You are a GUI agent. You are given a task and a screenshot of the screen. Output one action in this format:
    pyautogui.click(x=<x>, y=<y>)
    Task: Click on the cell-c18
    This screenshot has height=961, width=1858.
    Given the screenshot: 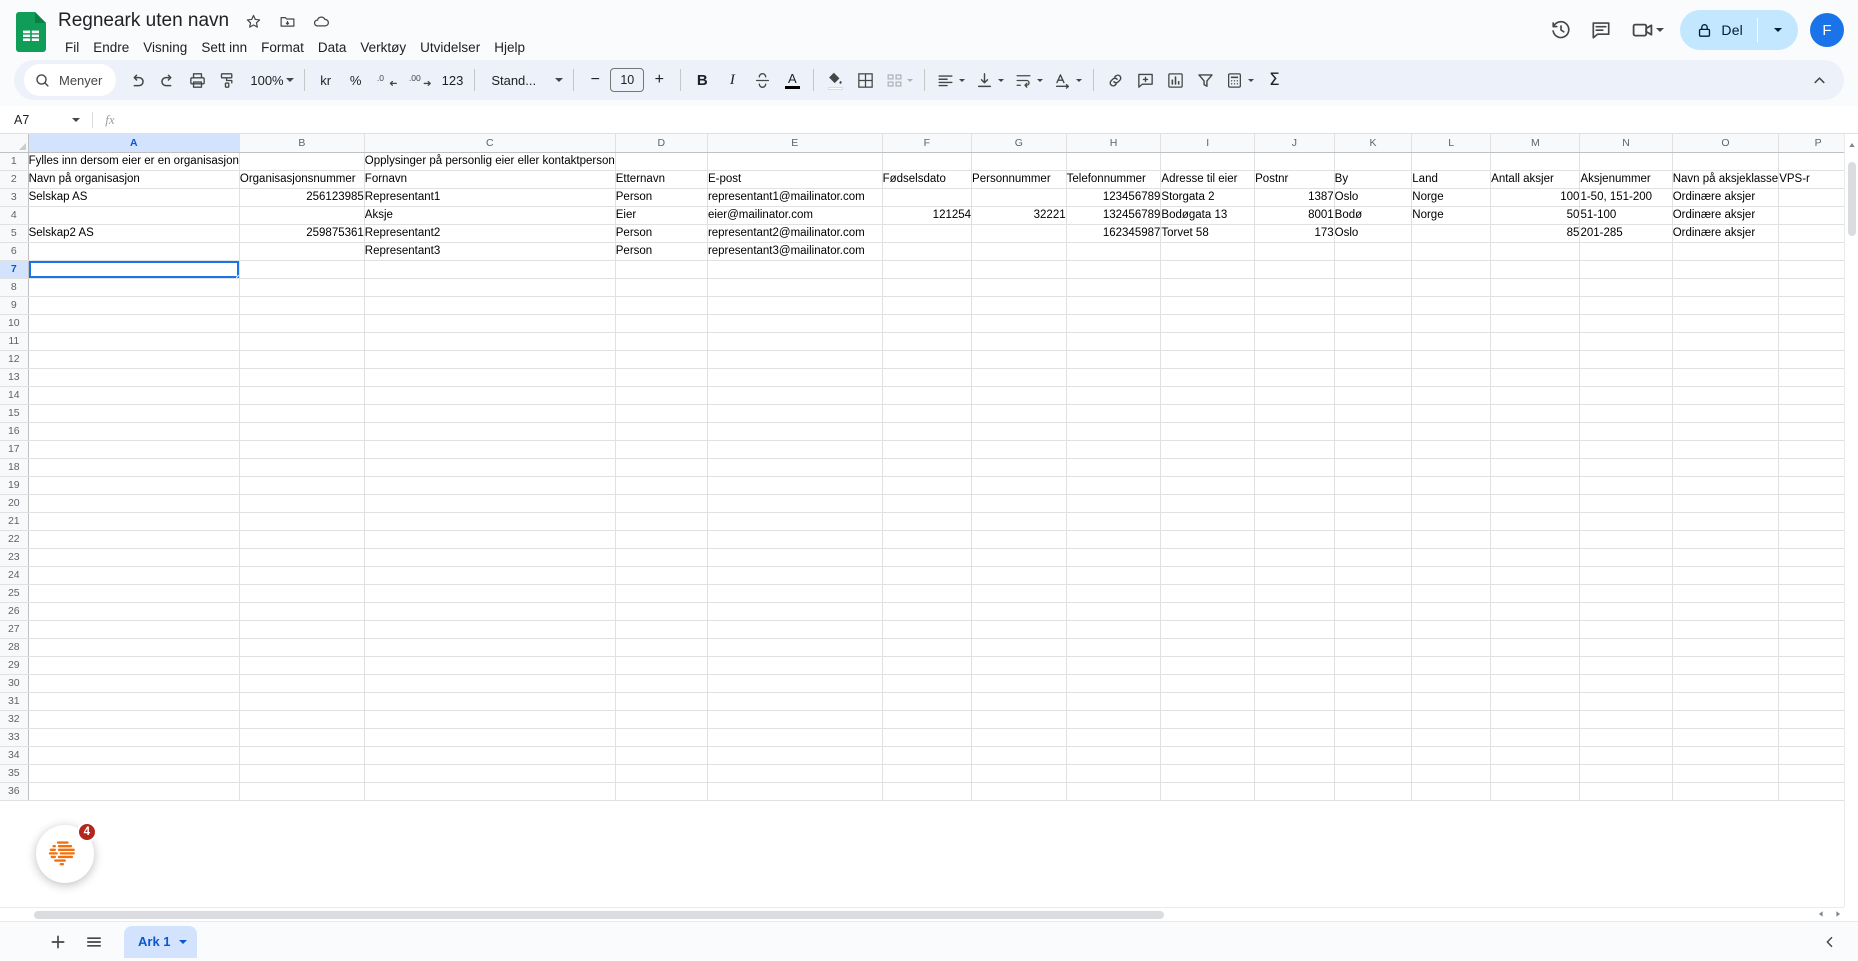 What is the action you would take?
    pyautogui.click(x=490, y=467)
    